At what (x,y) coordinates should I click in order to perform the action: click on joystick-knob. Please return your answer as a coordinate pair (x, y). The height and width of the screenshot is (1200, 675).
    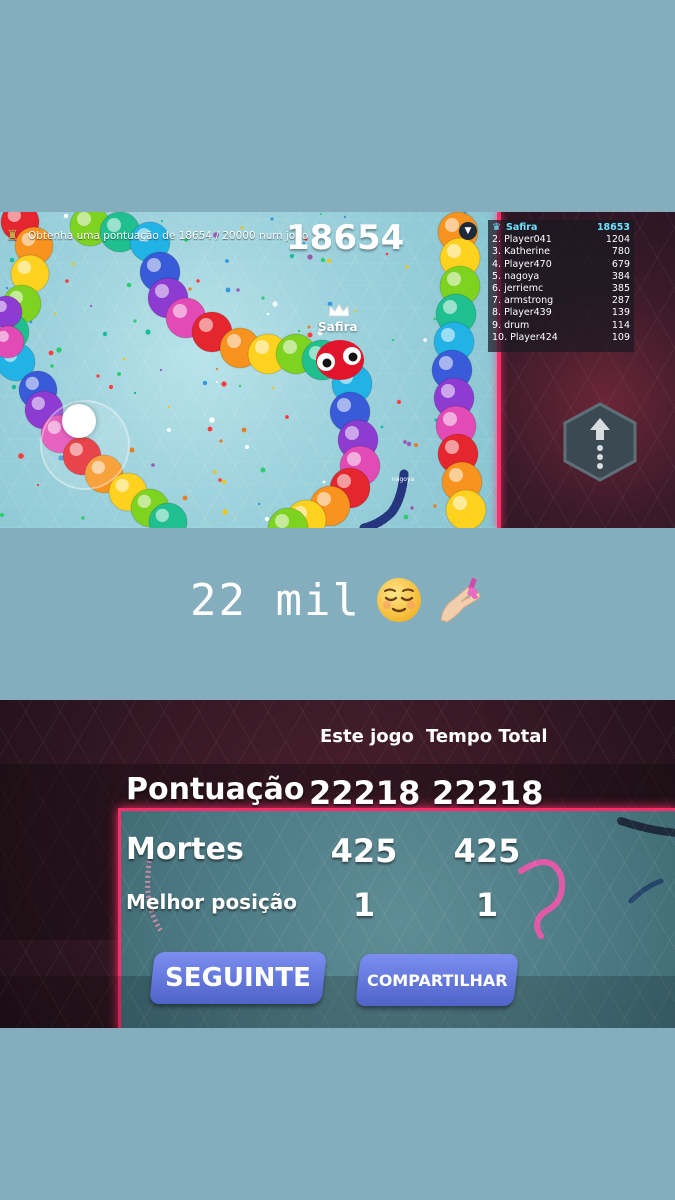
    Looking at the image, I should click on (79, 421).